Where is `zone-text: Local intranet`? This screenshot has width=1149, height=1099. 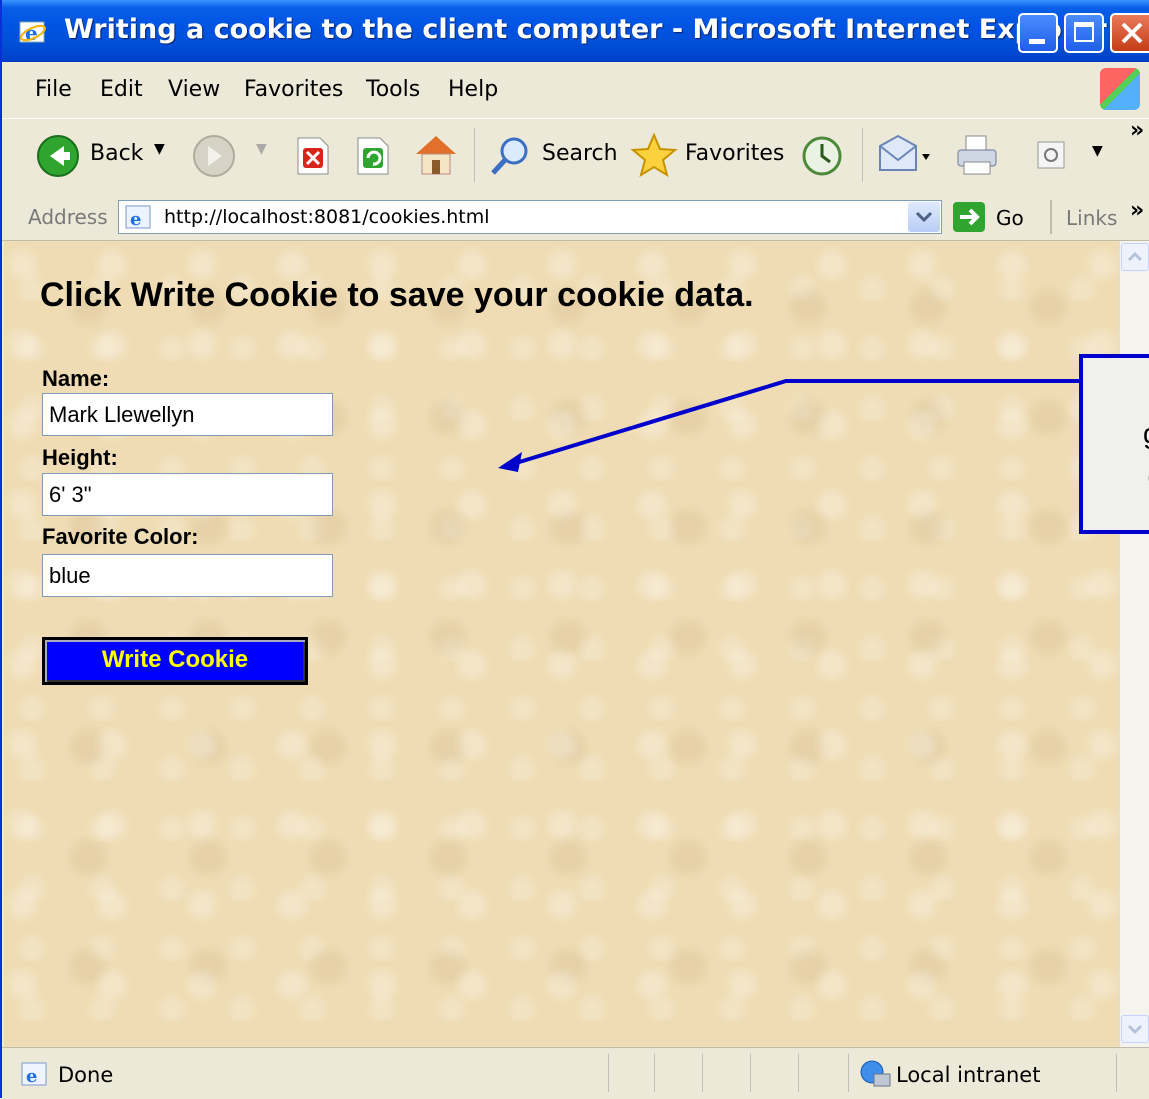 zone-text: Local intranet is located at coordinates (968, 1075).